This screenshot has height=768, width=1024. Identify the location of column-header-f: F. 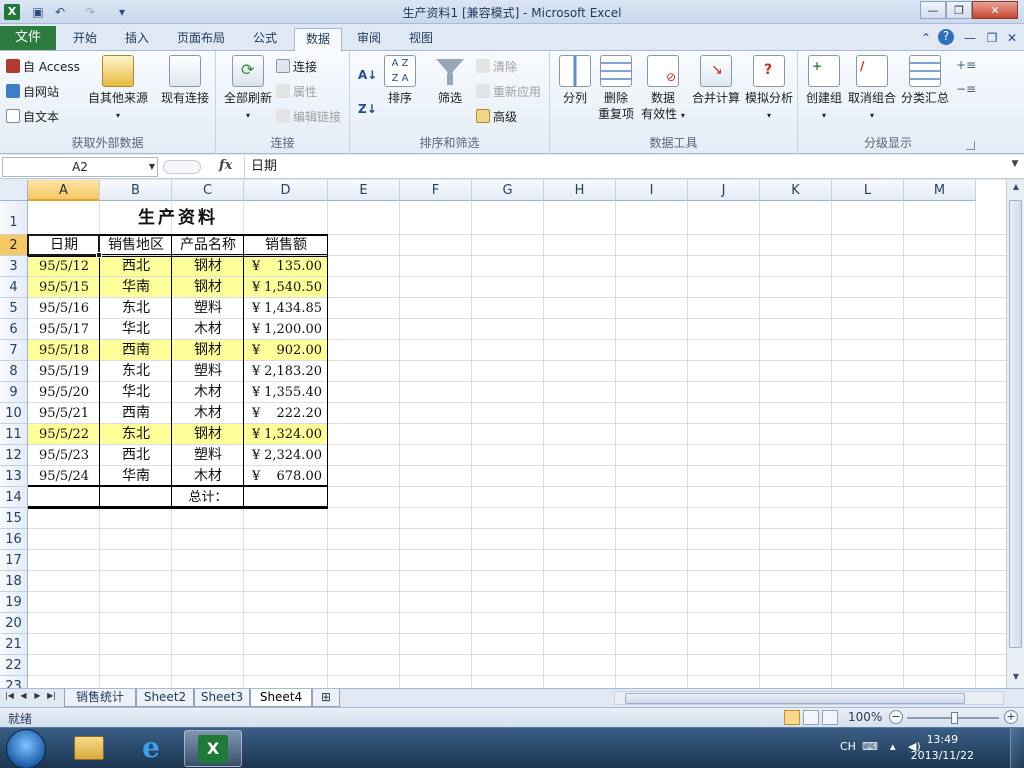
(436, 190).